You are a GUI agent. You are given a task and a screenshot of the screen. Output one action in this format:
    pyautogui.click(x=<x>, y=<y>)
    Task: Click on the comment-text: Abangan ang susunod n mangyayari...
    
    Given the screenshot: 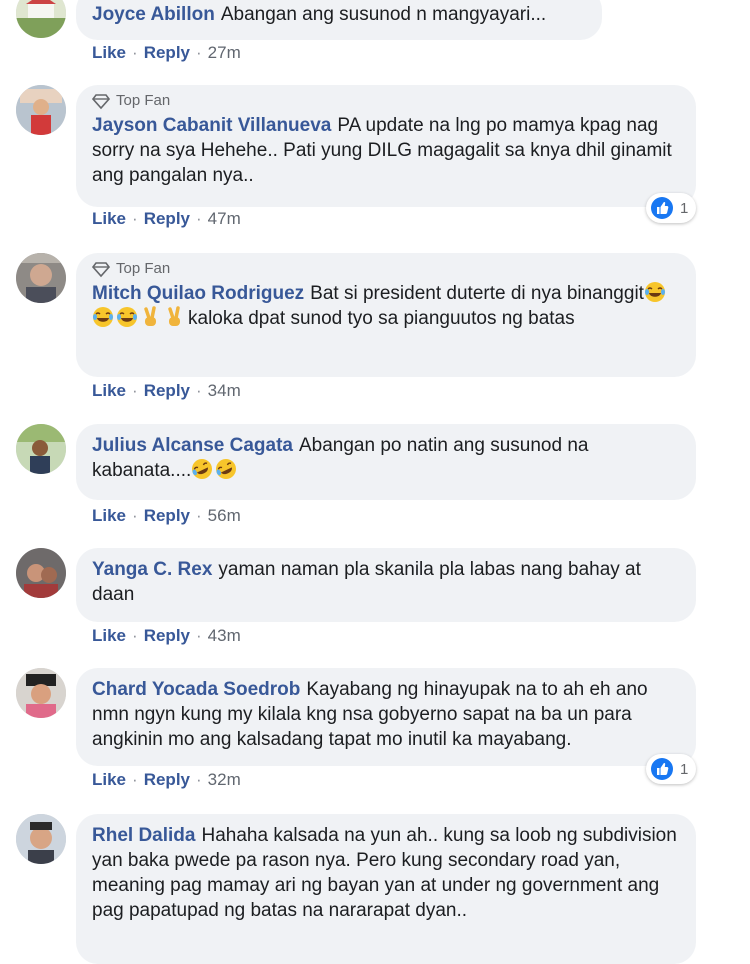 What is the action you would take?
    pyautogui.click(x=383, y=14)
    